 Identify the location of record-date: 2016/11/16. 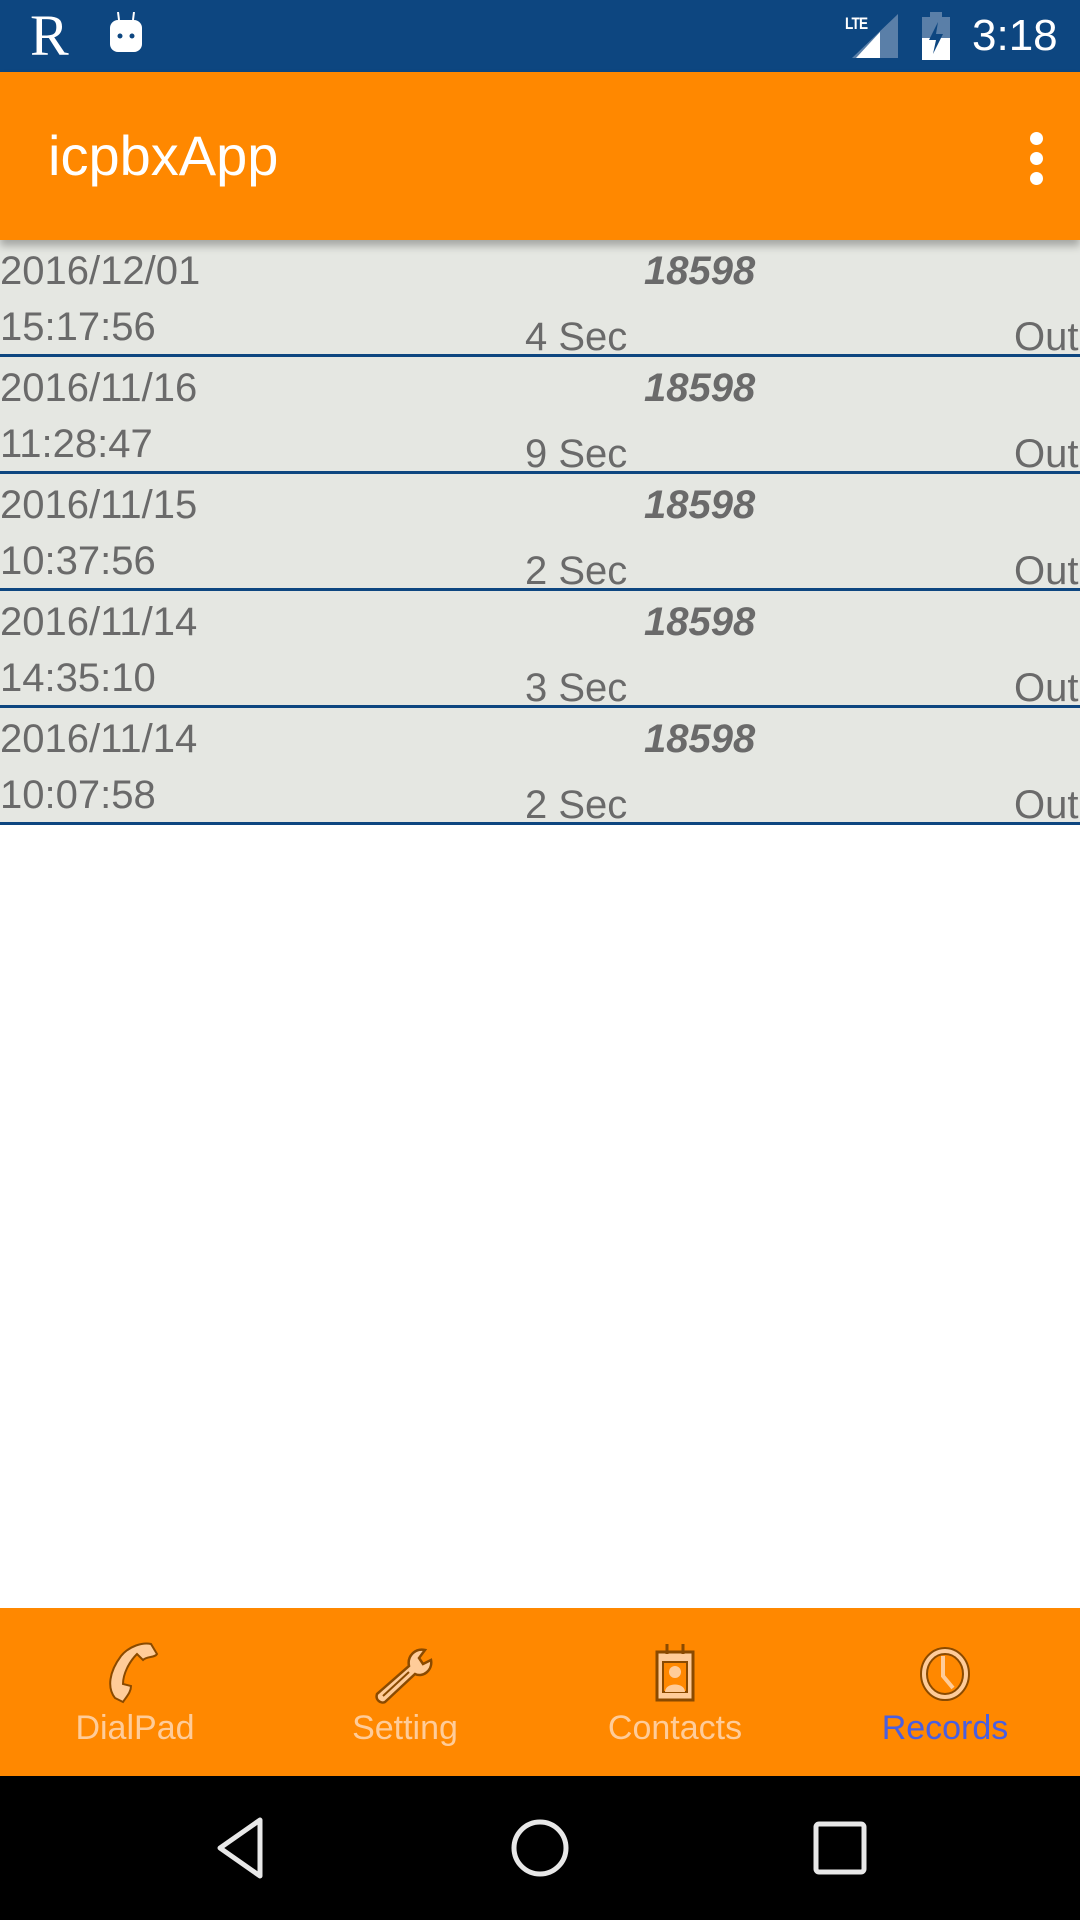
(99, 388).